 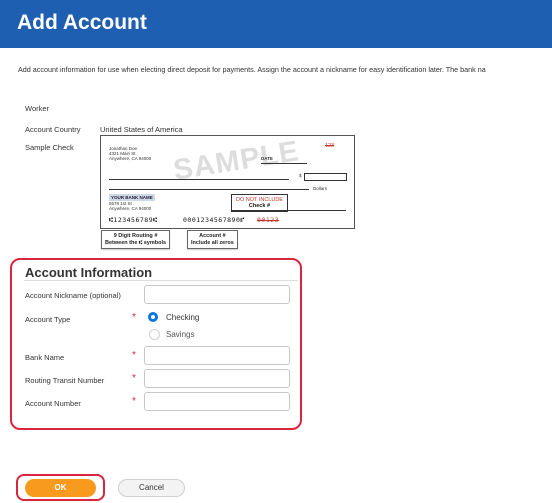 What do you see at coordinates (217, 355) in the screenshot?
I see `bank-name-input` at bounding box center [217, 355].